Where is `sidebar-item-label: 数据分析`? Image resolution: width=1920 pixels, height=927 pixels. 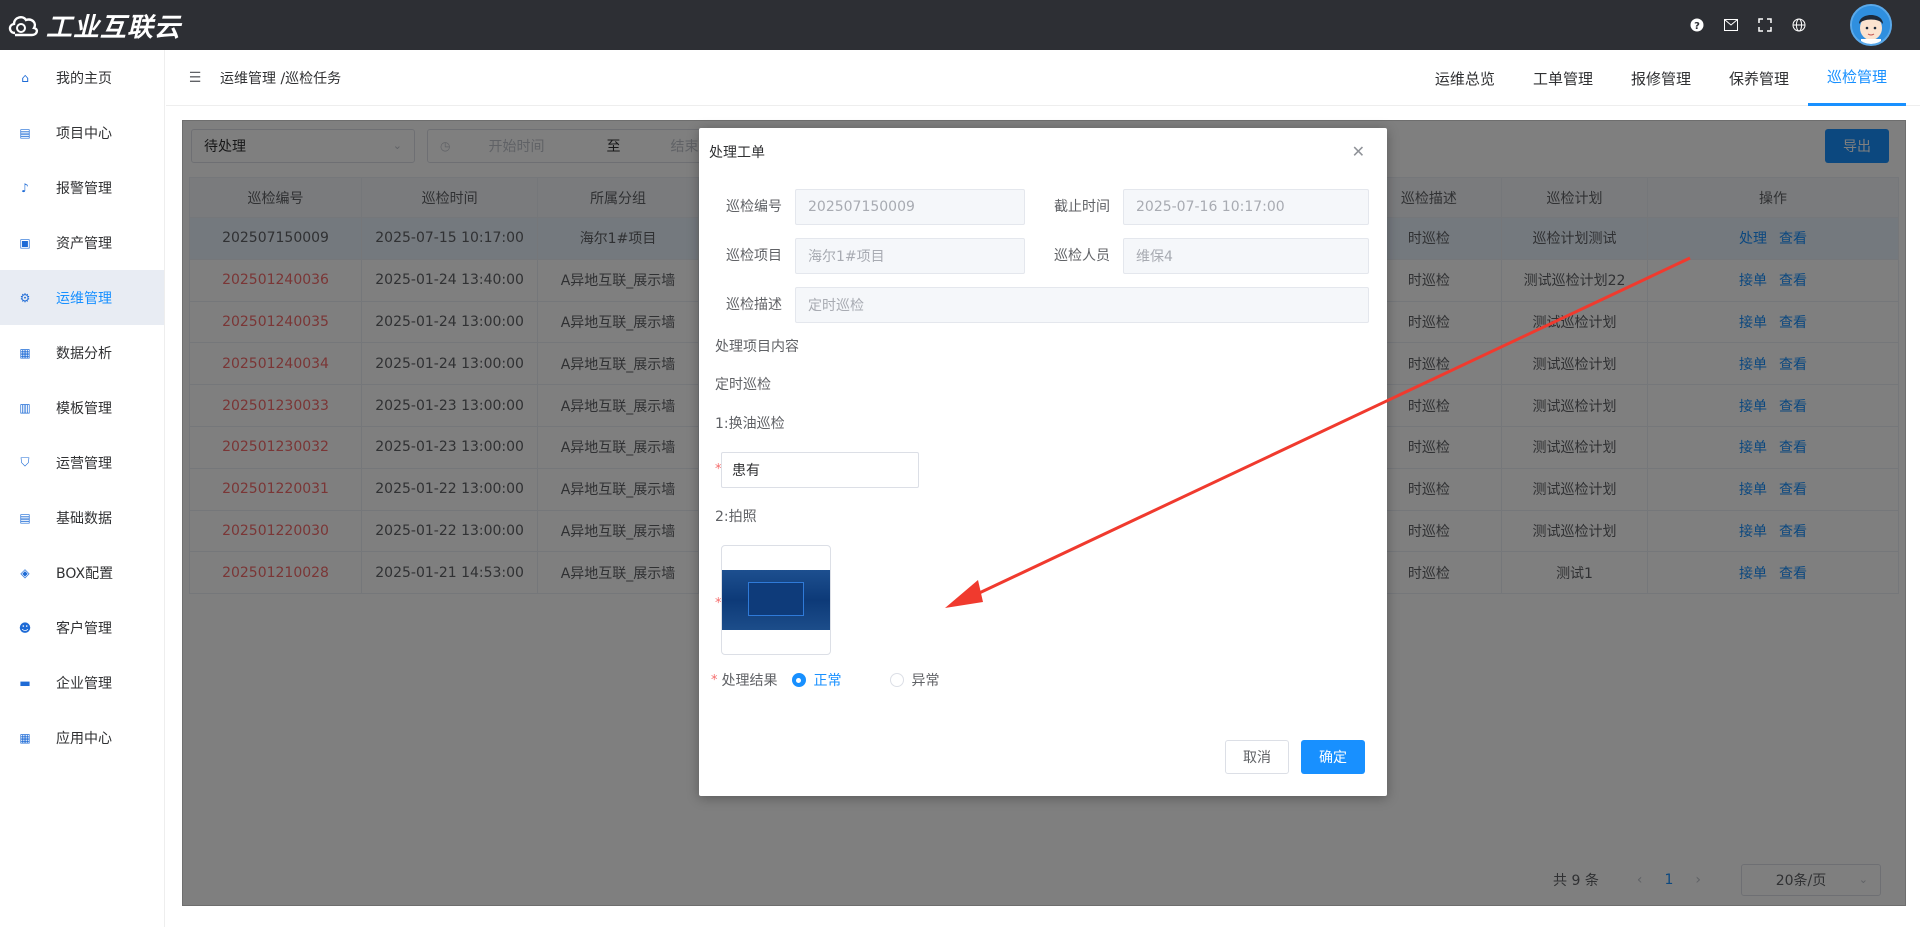
sidebar-item-label: 数据分析 is located at coordinates (84, 353).